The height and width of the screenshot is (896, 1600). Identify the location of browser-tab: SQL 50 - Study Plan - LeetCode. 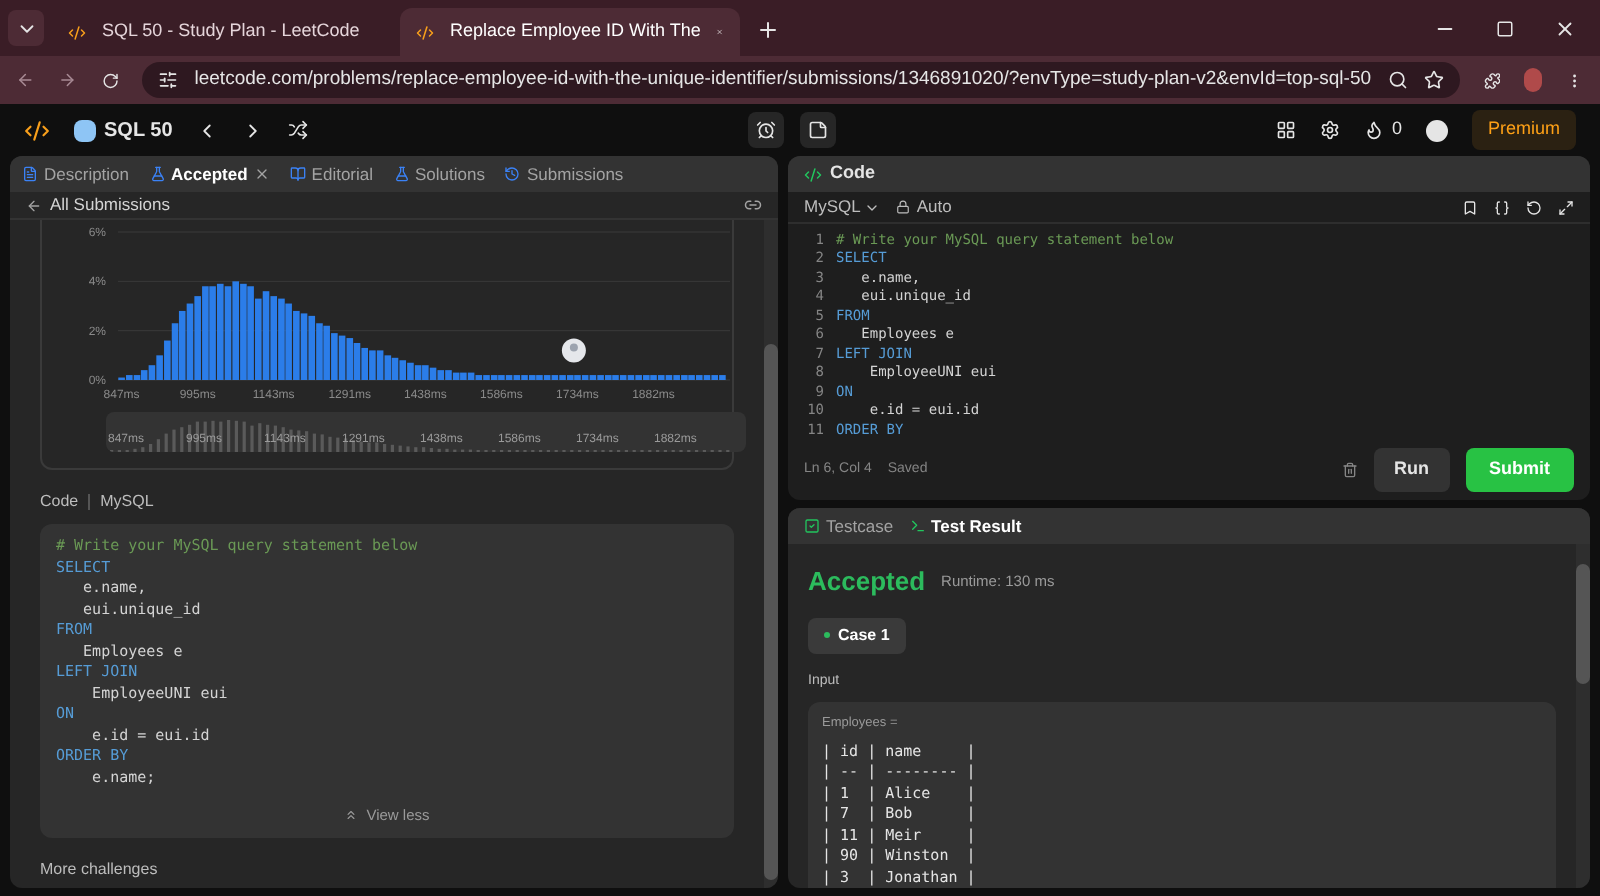
(222, 32).